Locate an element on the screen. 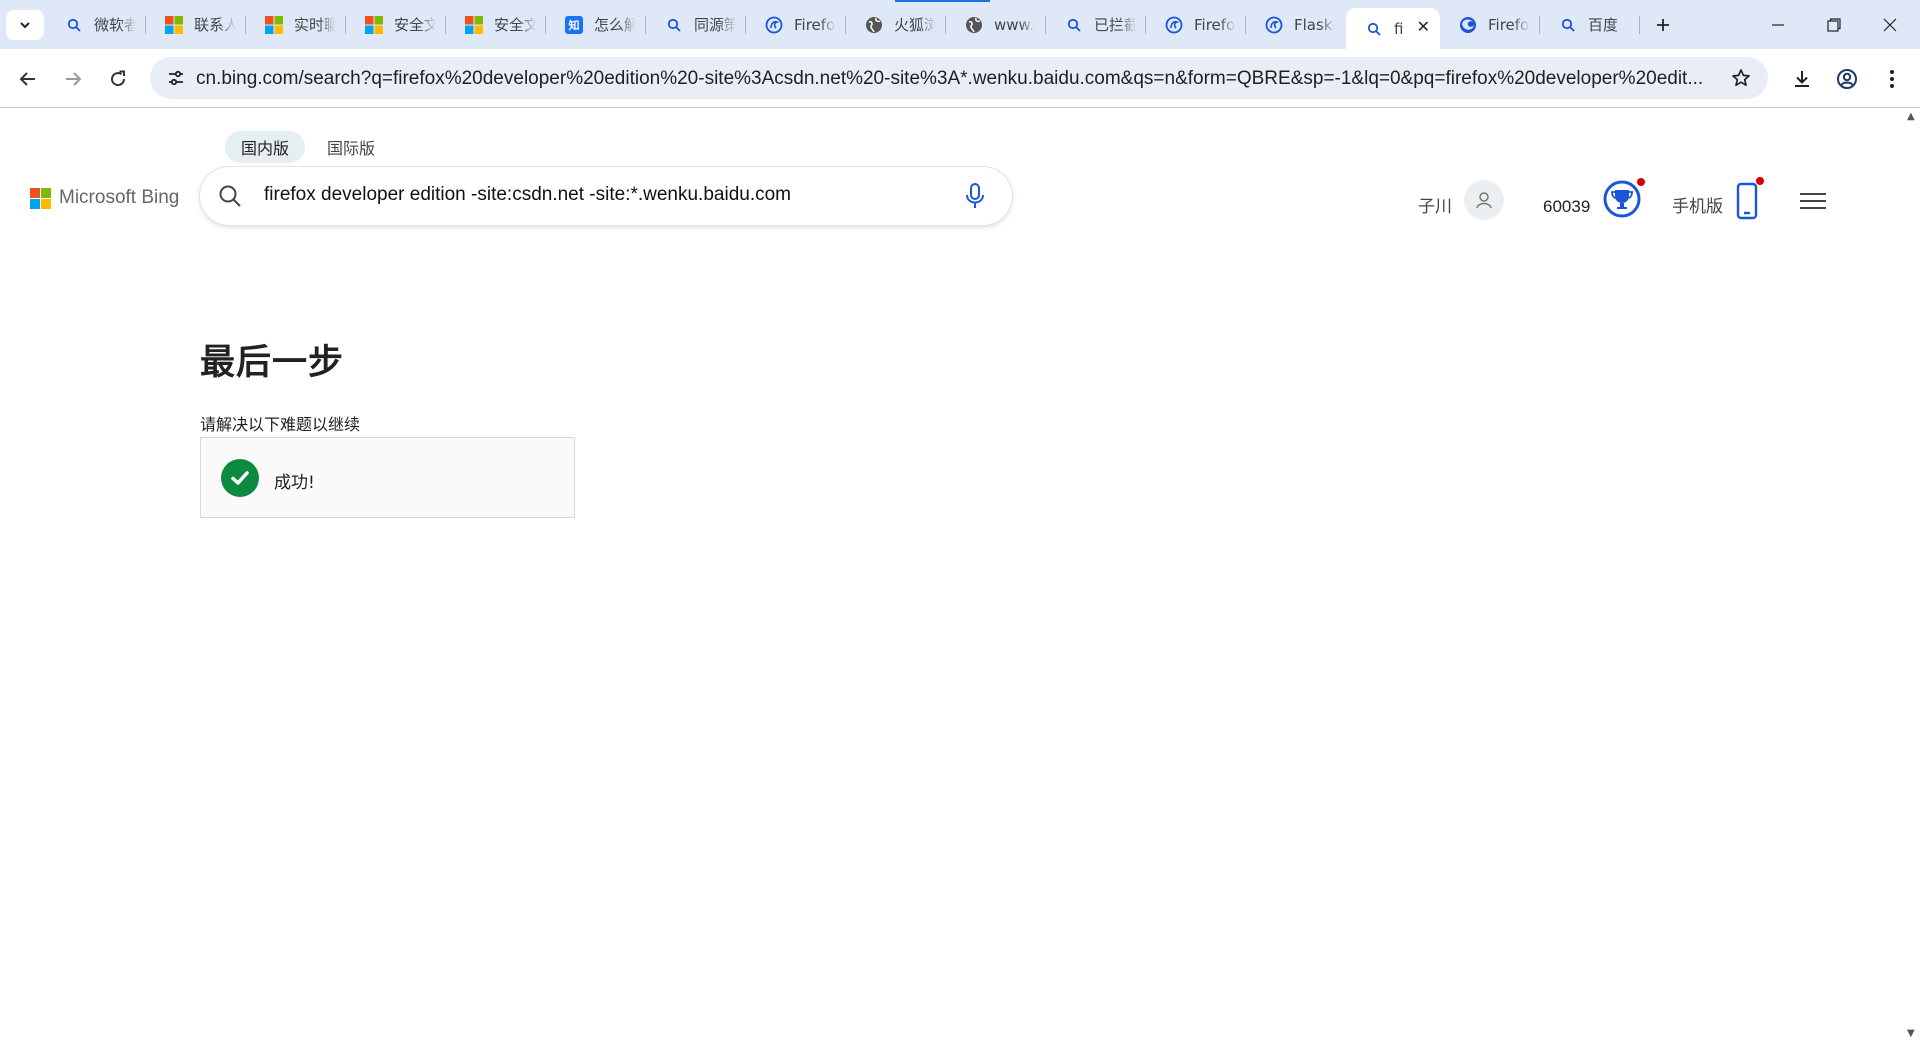  browser-tab: 火狐浏 is located at coordinates (896, 24).